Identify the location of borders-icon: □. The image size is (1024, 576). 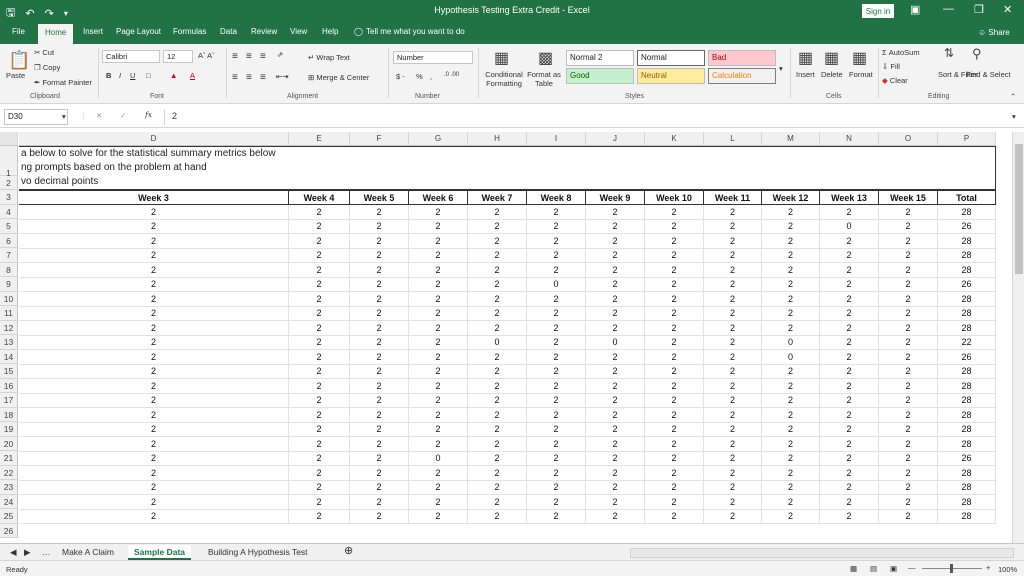
(148, 75).